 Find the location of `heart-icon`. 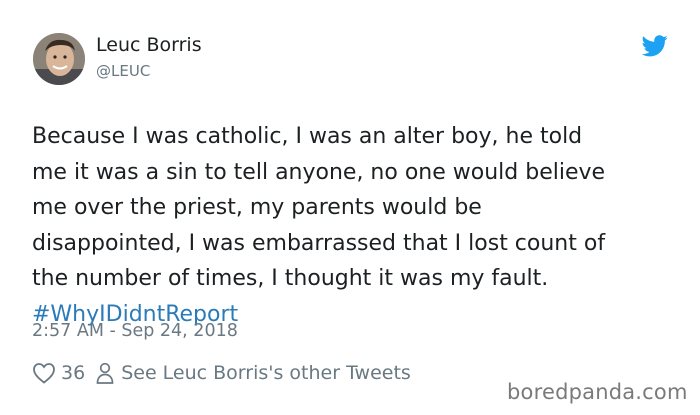

heart-icon is located at coordinates (44, 373).